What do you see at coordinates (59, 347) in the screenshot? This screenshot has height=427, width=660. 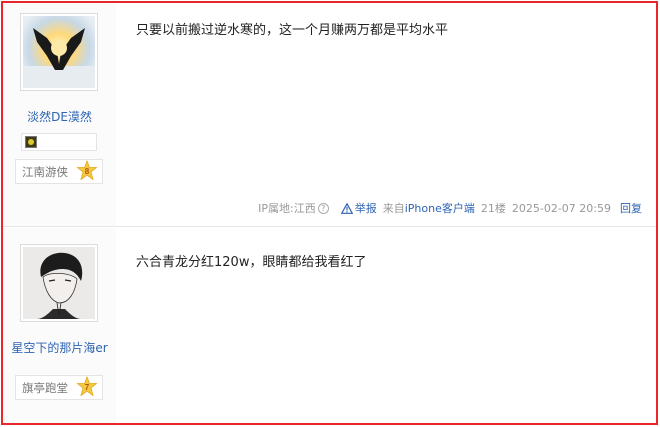 I see `username: 星空下的那片海er` at bounding box center [59, 347].